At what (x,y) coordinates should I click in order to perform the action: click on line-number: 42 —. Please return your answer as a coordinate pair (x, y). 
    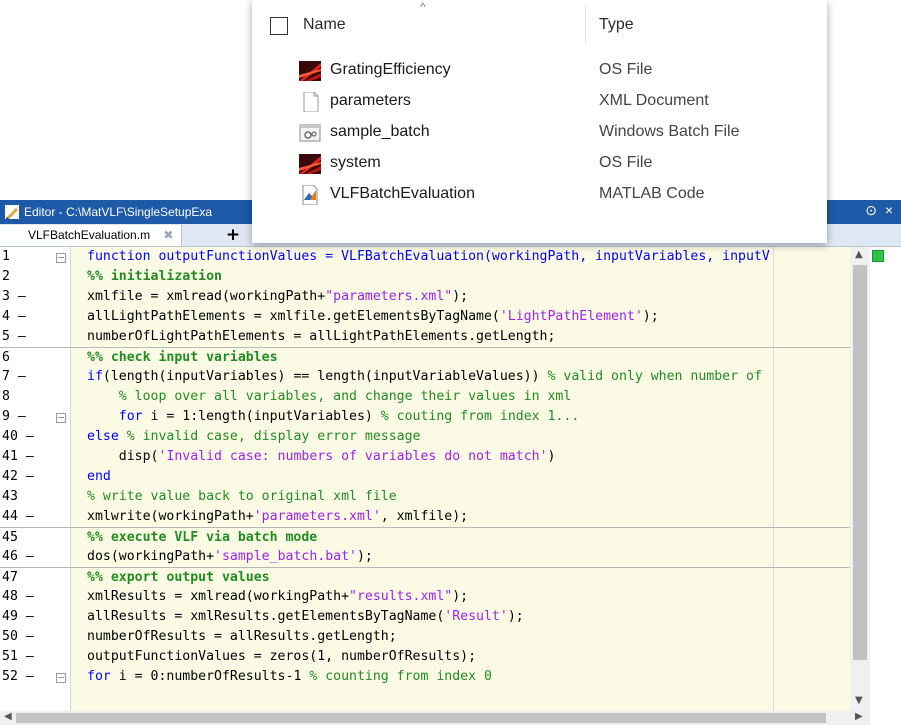
    Looking at the image, I should click on (18, 476).